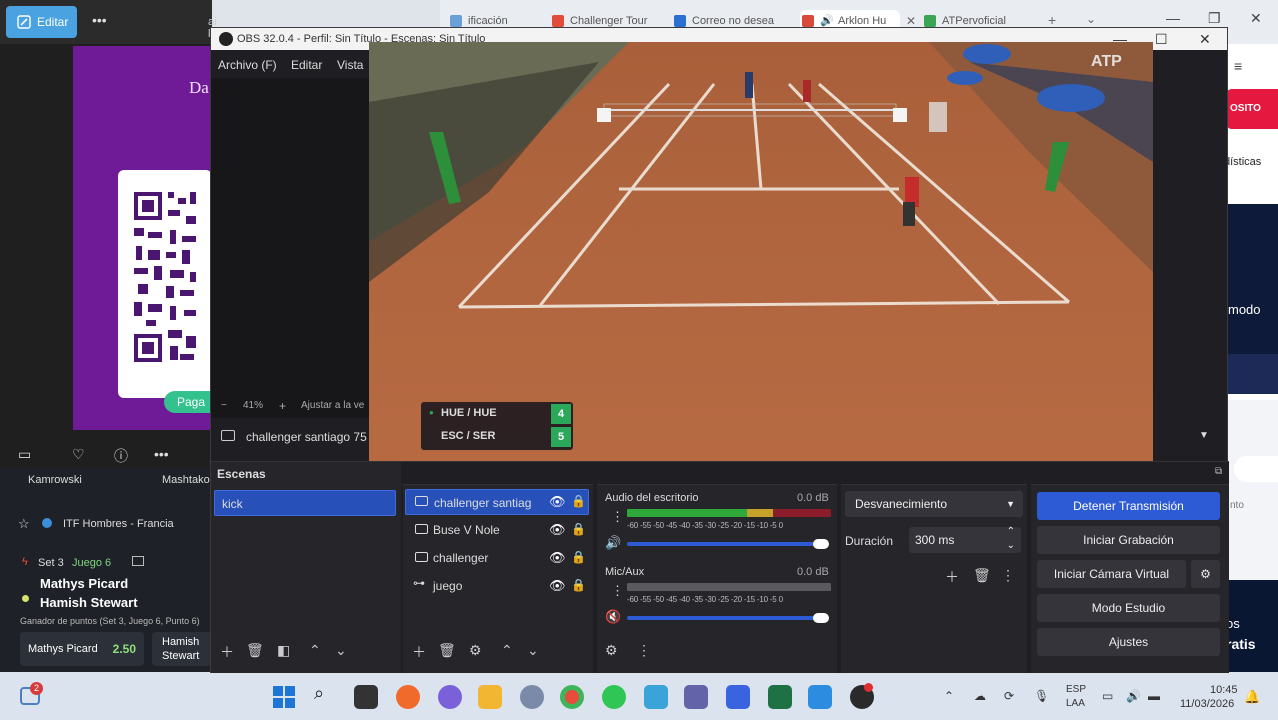 The image size is (1278, 720). I want to click on fit-to-window-button: Ajustar a la ve, so click(332, 405).